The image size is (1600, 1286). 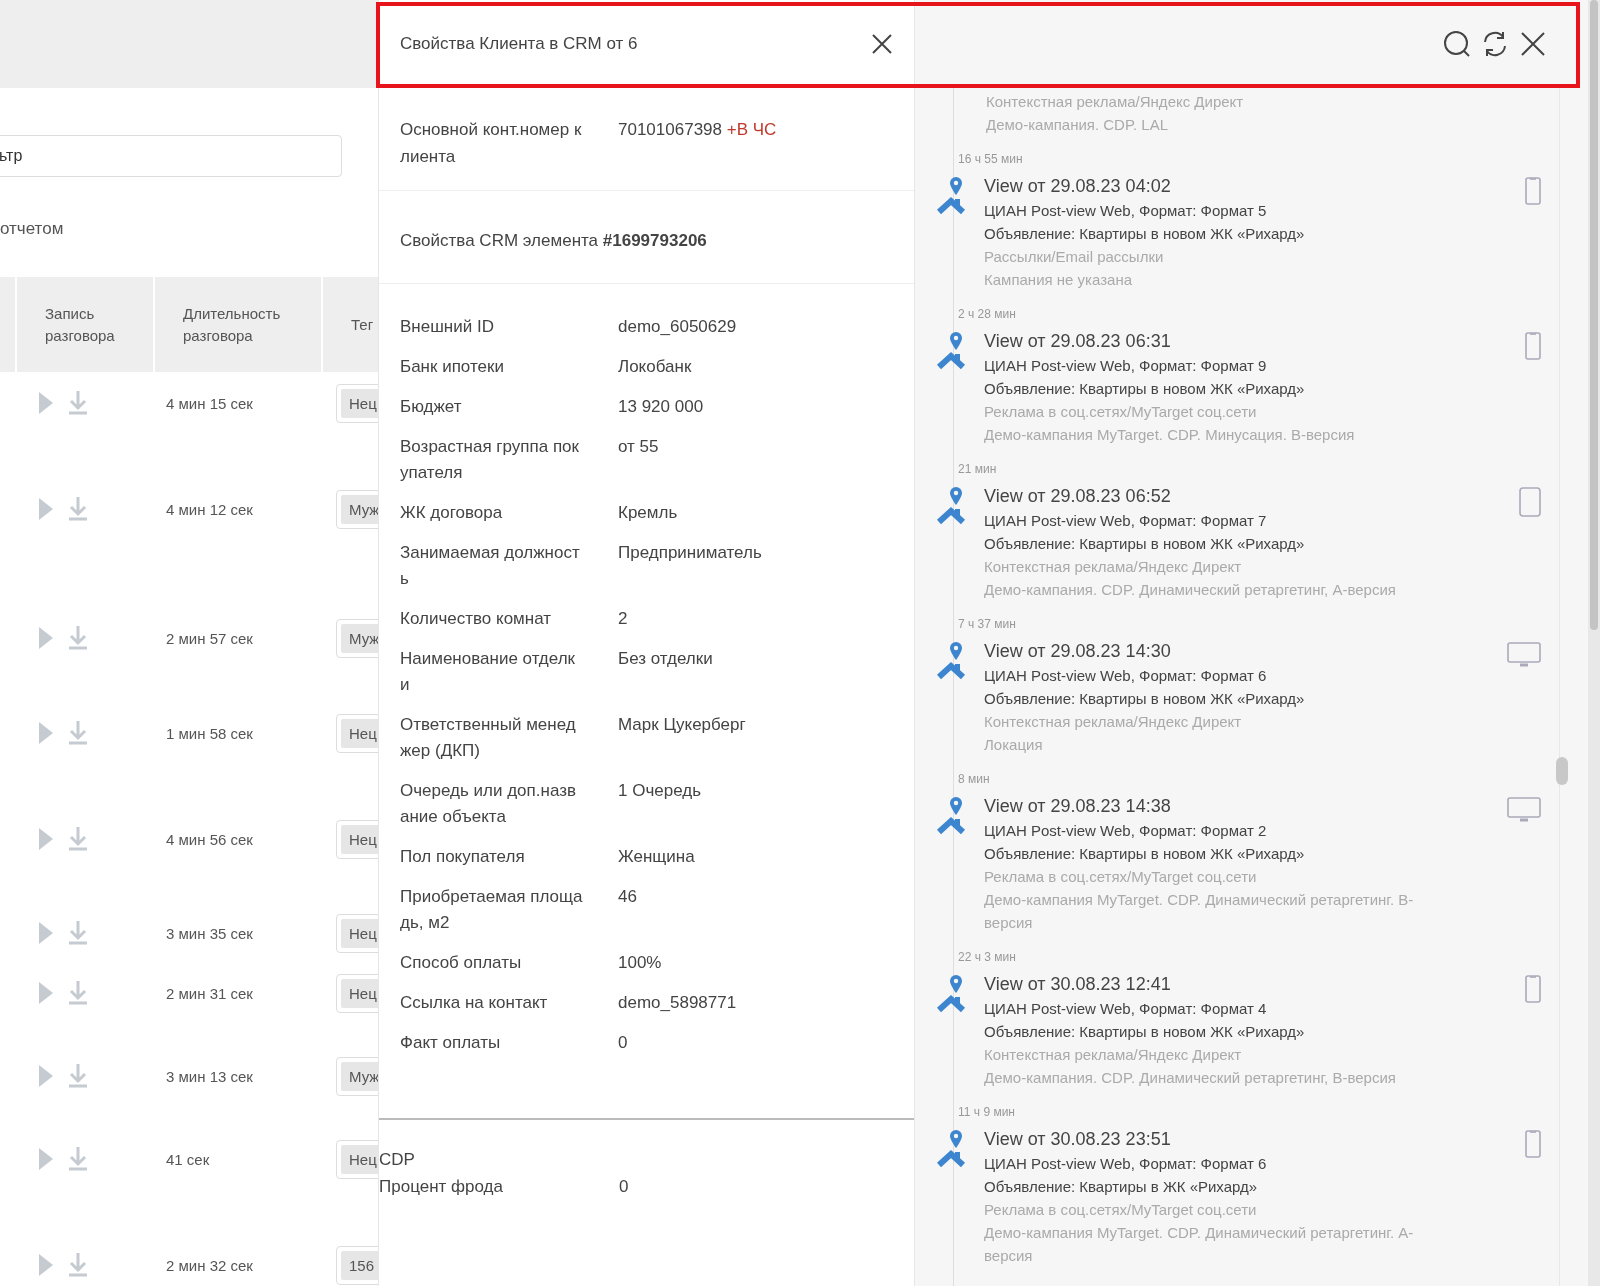 What do you see at coordinates (698, 130) in the screenshot?
I see `phone-value: 70101067398 +В ЧС` at bounding box center [698, 130].